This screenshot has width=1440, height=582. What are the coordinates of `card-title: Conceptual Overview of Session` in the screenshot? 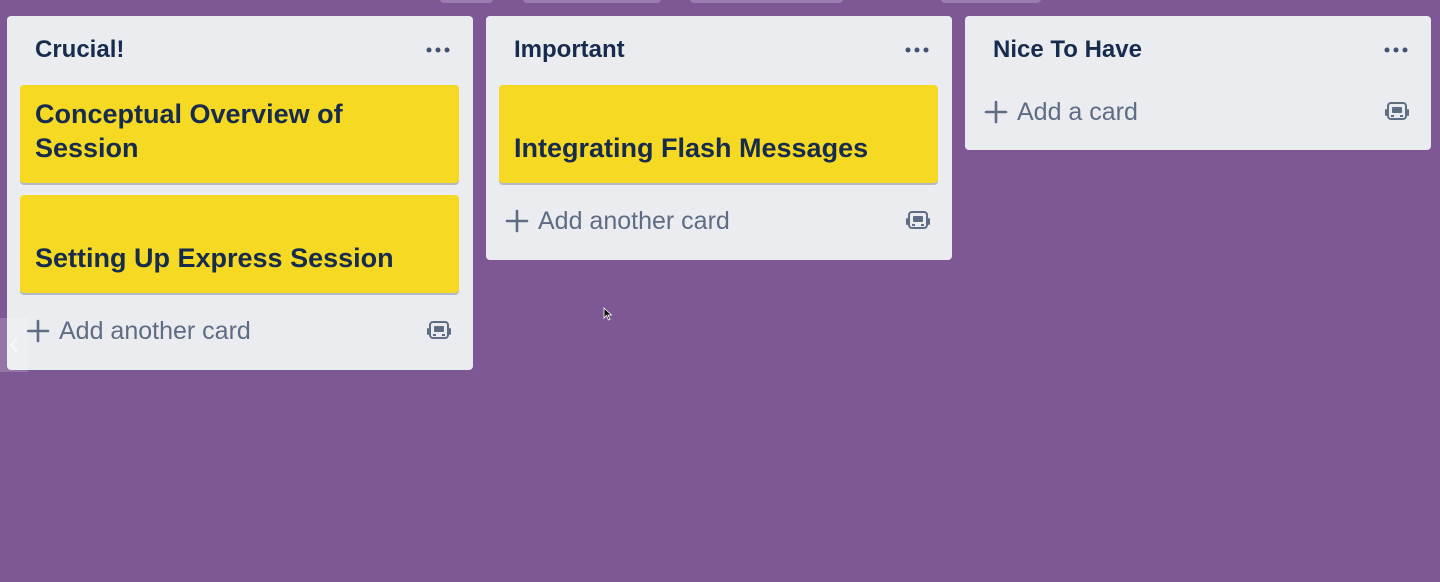 It's located at (189, 131).